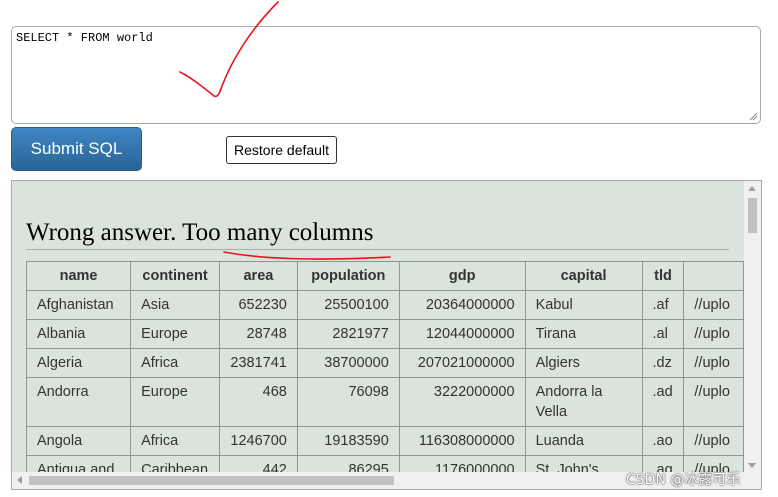  What do you see at coordinates (78, 441) in the screenshot?
I see `cell-name: Angola` at bounding box center [78, 441].